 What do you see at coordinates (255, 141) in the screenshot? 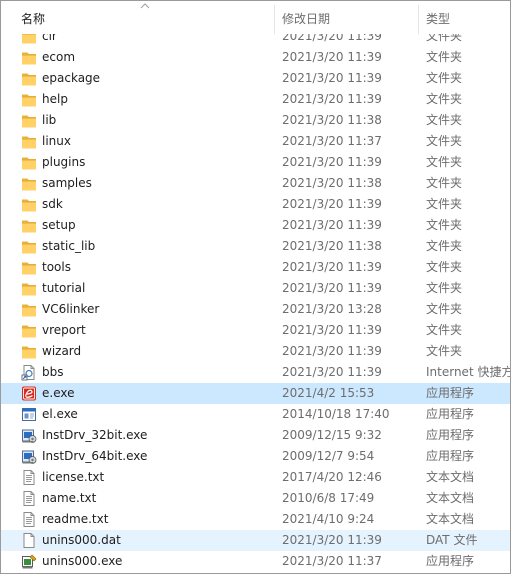
I see `file-row: linux 2021/3/20 11:37 文件夹` at bounding box center [255, 141].